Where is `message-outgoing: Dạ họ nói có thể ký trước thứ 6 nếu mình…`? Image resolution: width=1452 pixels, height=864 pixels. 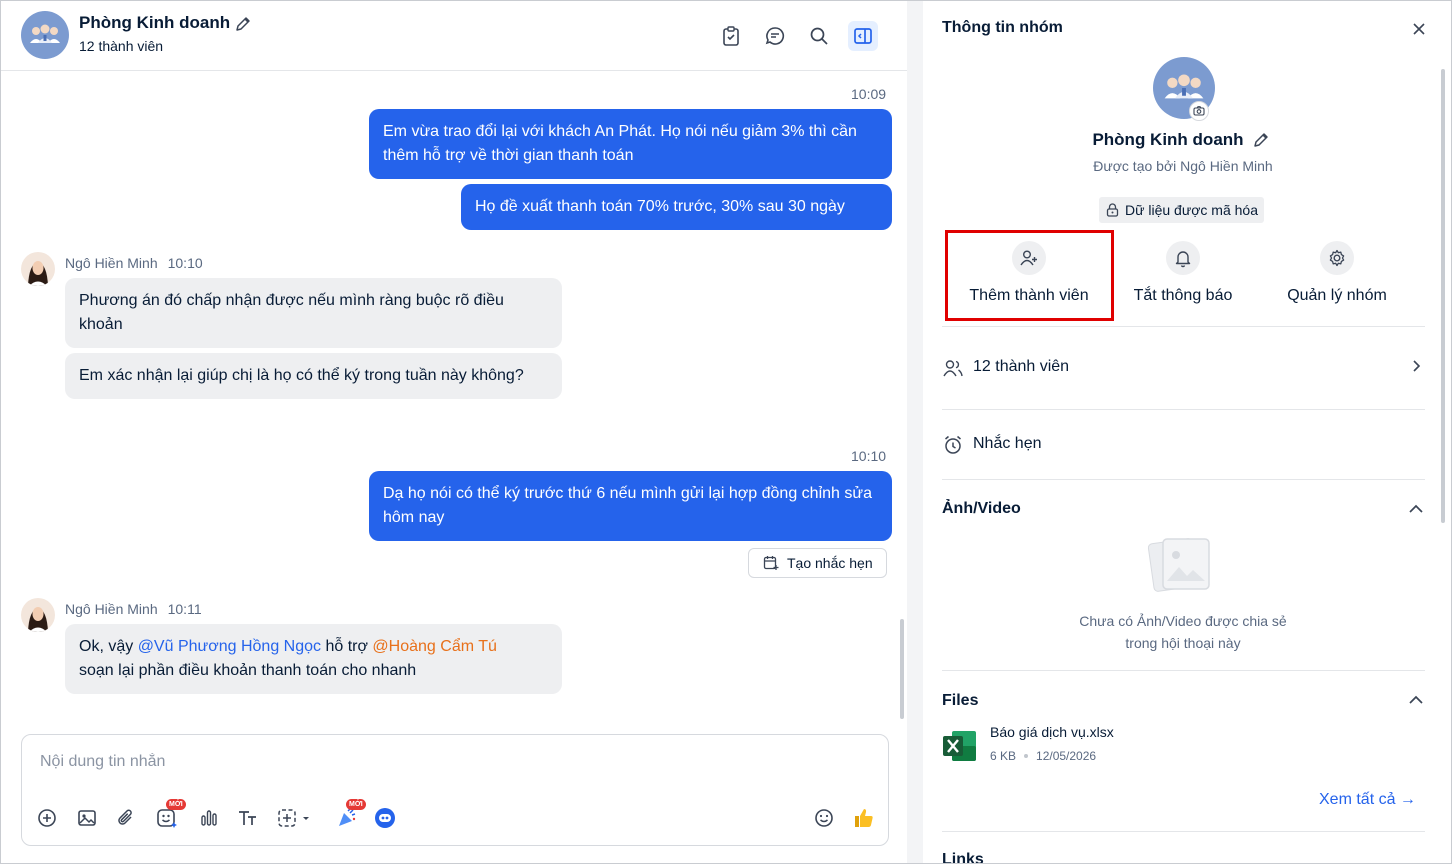
message-outgoing: Dạ họ nói có thể ký trước thứ 6 nếu mình… is located at coordinates (630, 506).